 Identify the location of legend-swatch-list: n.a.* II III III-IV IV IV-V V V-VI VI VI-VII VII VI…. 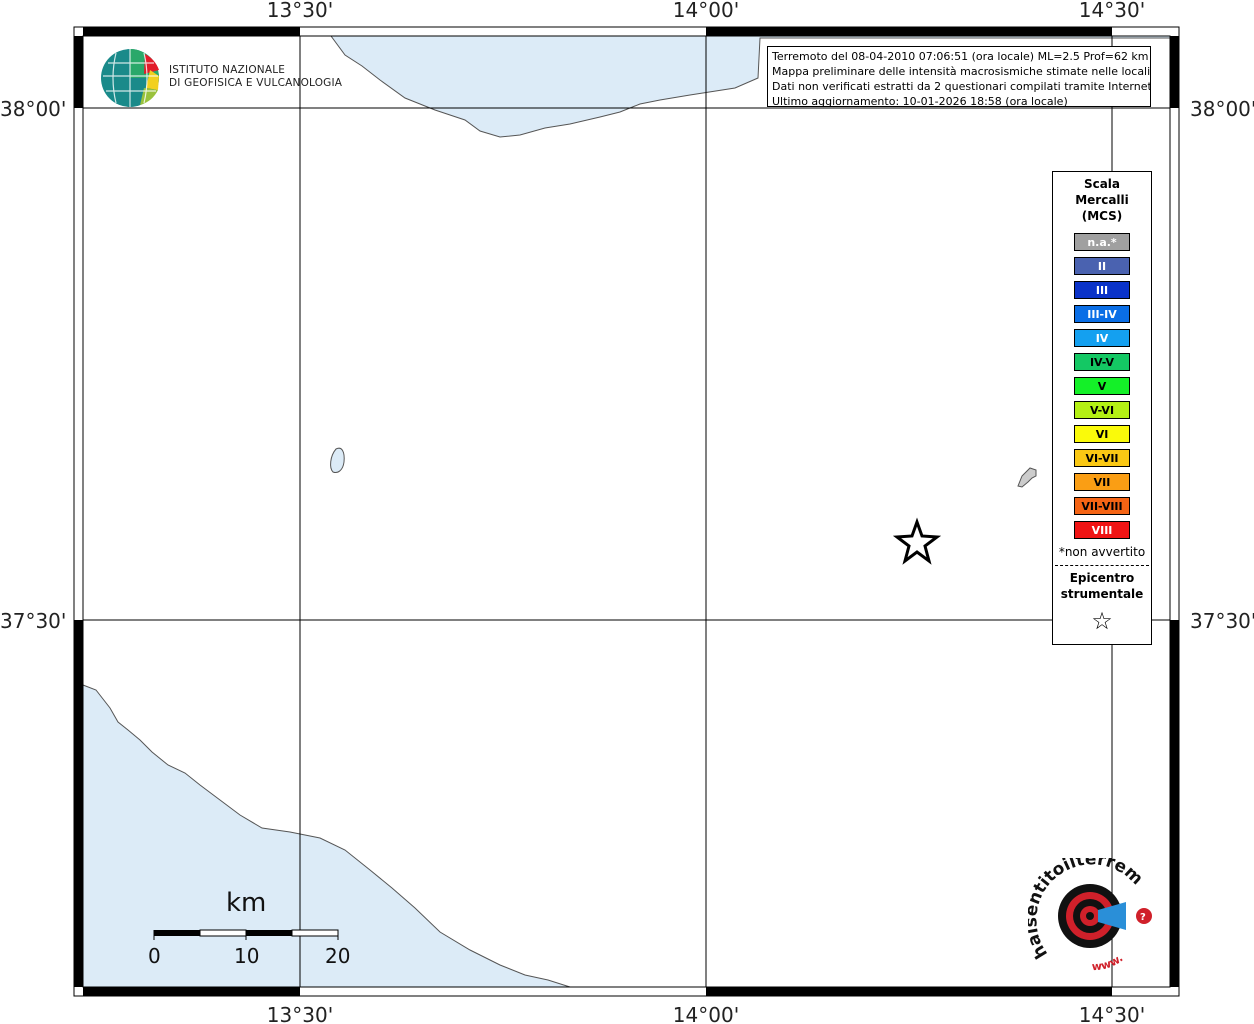
(1102, 386).